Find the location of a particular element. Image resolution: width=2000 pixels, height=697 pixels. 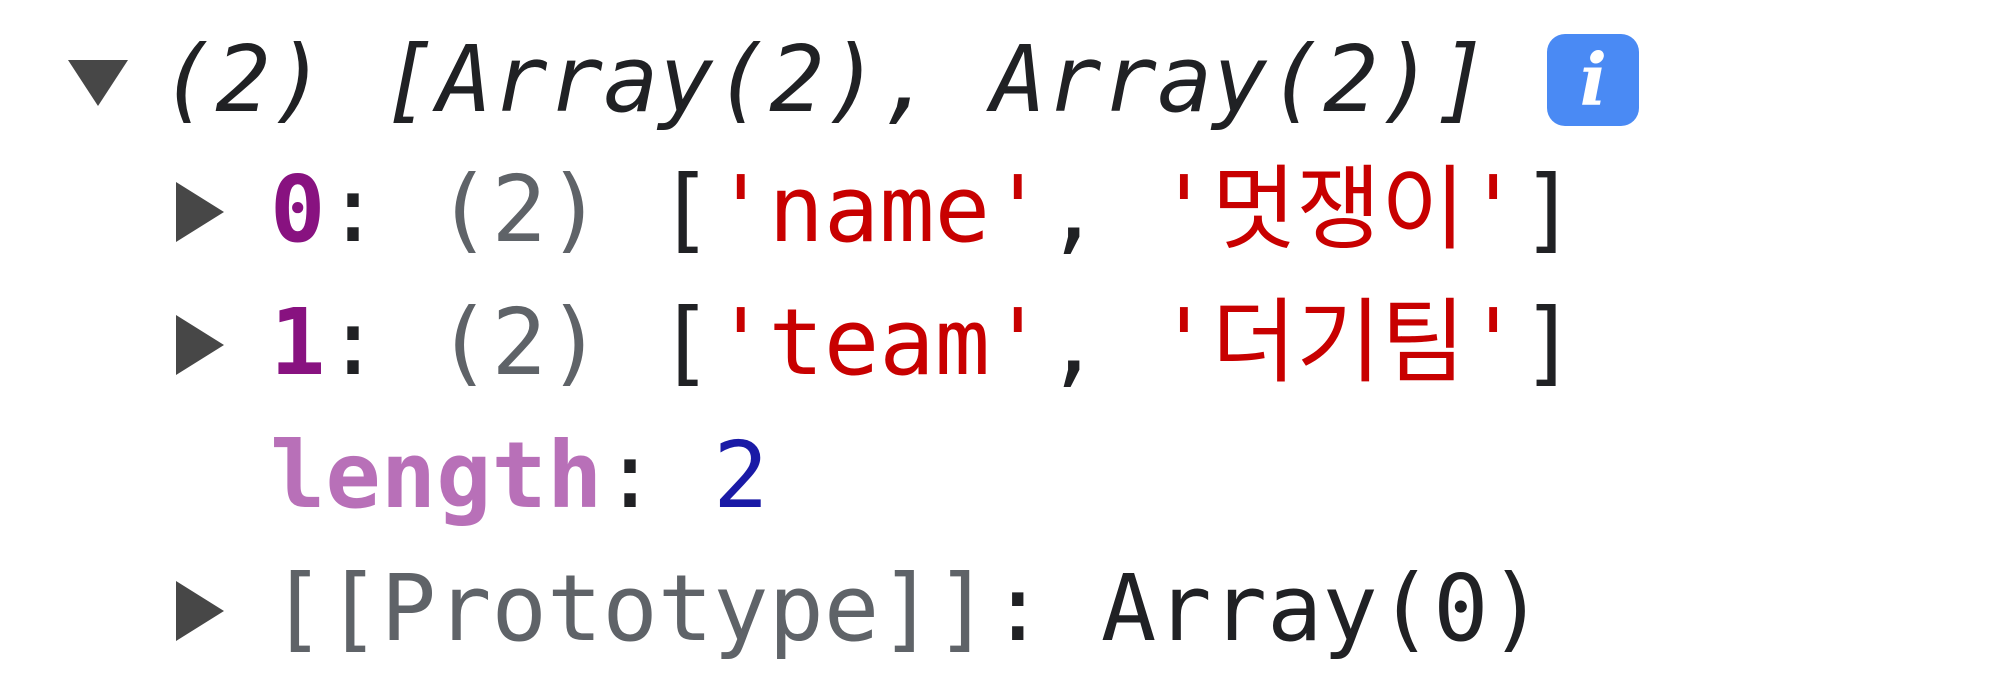

length-row: length : 2 is located at coordinates (519, 476).